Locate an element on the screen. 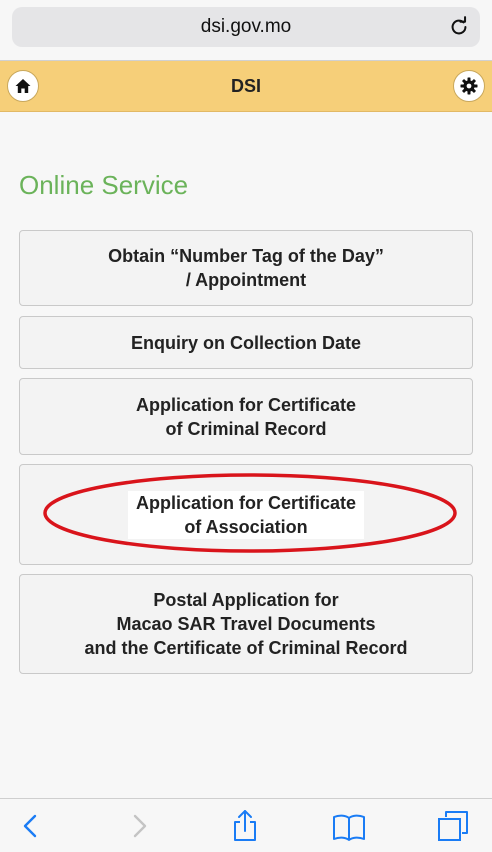 Image resolution: width=492 pixels, height=852 pixels. forward-icon is located at coordinates (139, 826).